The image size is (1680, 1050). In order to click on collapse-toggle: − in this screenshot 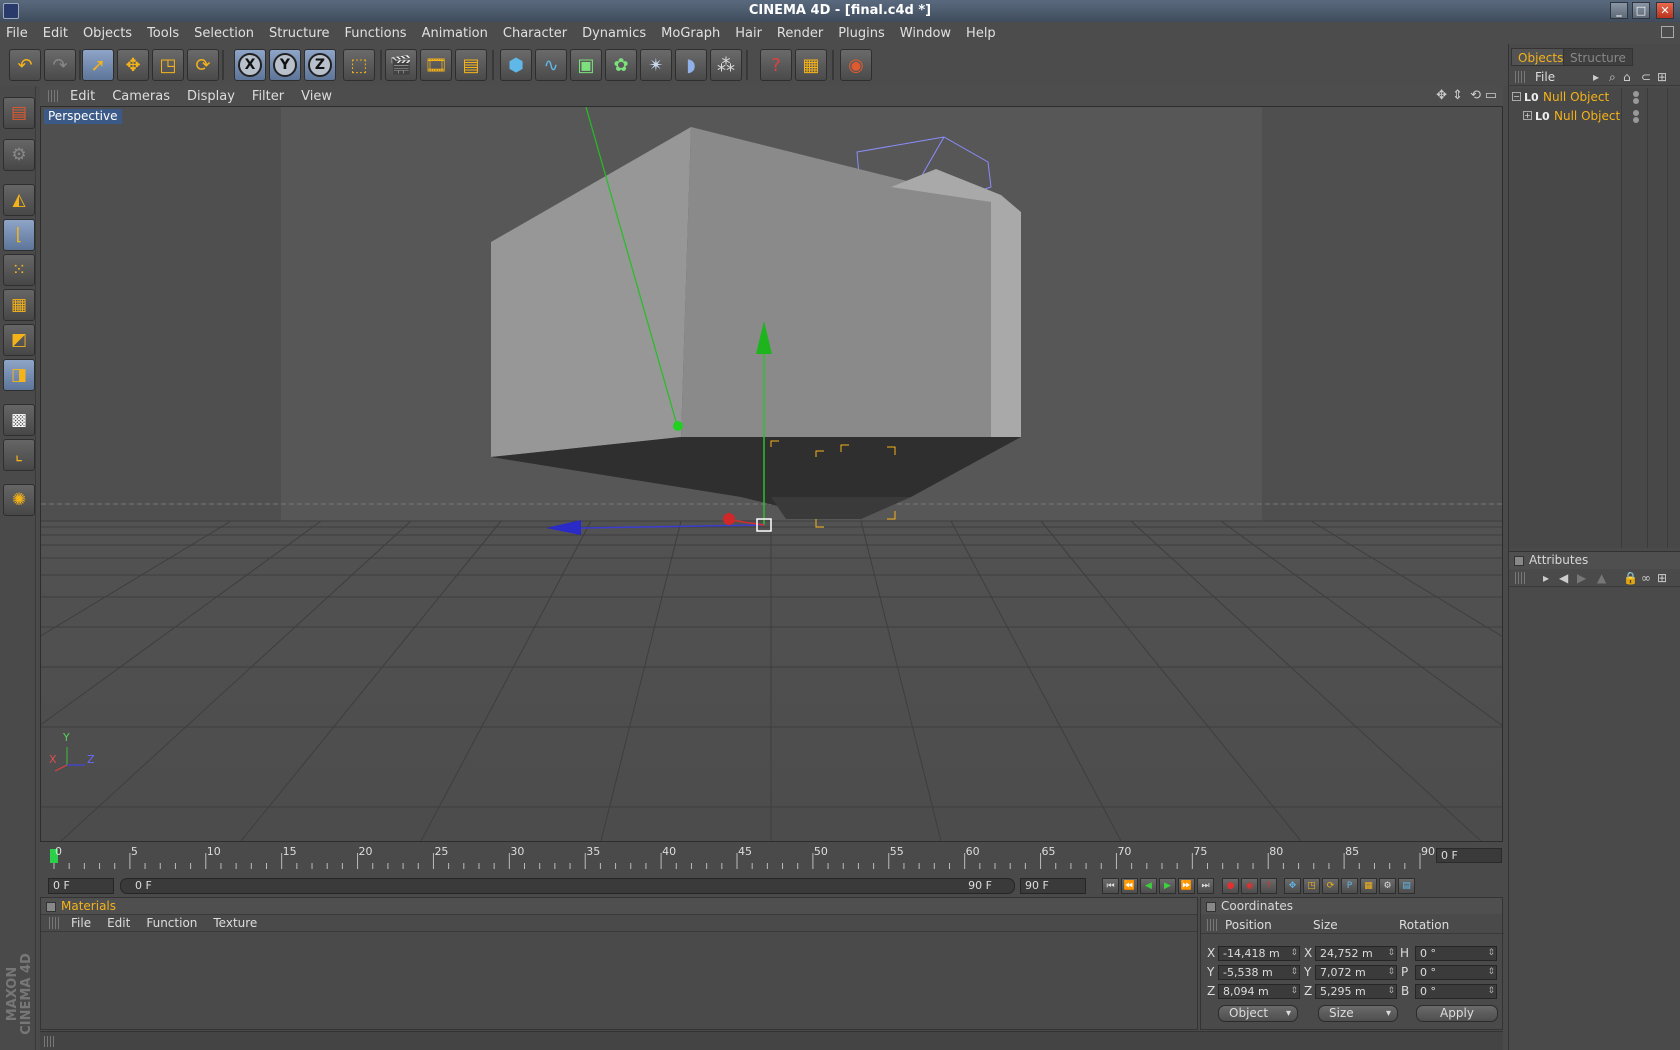, I will do `click(1516, 96)`.